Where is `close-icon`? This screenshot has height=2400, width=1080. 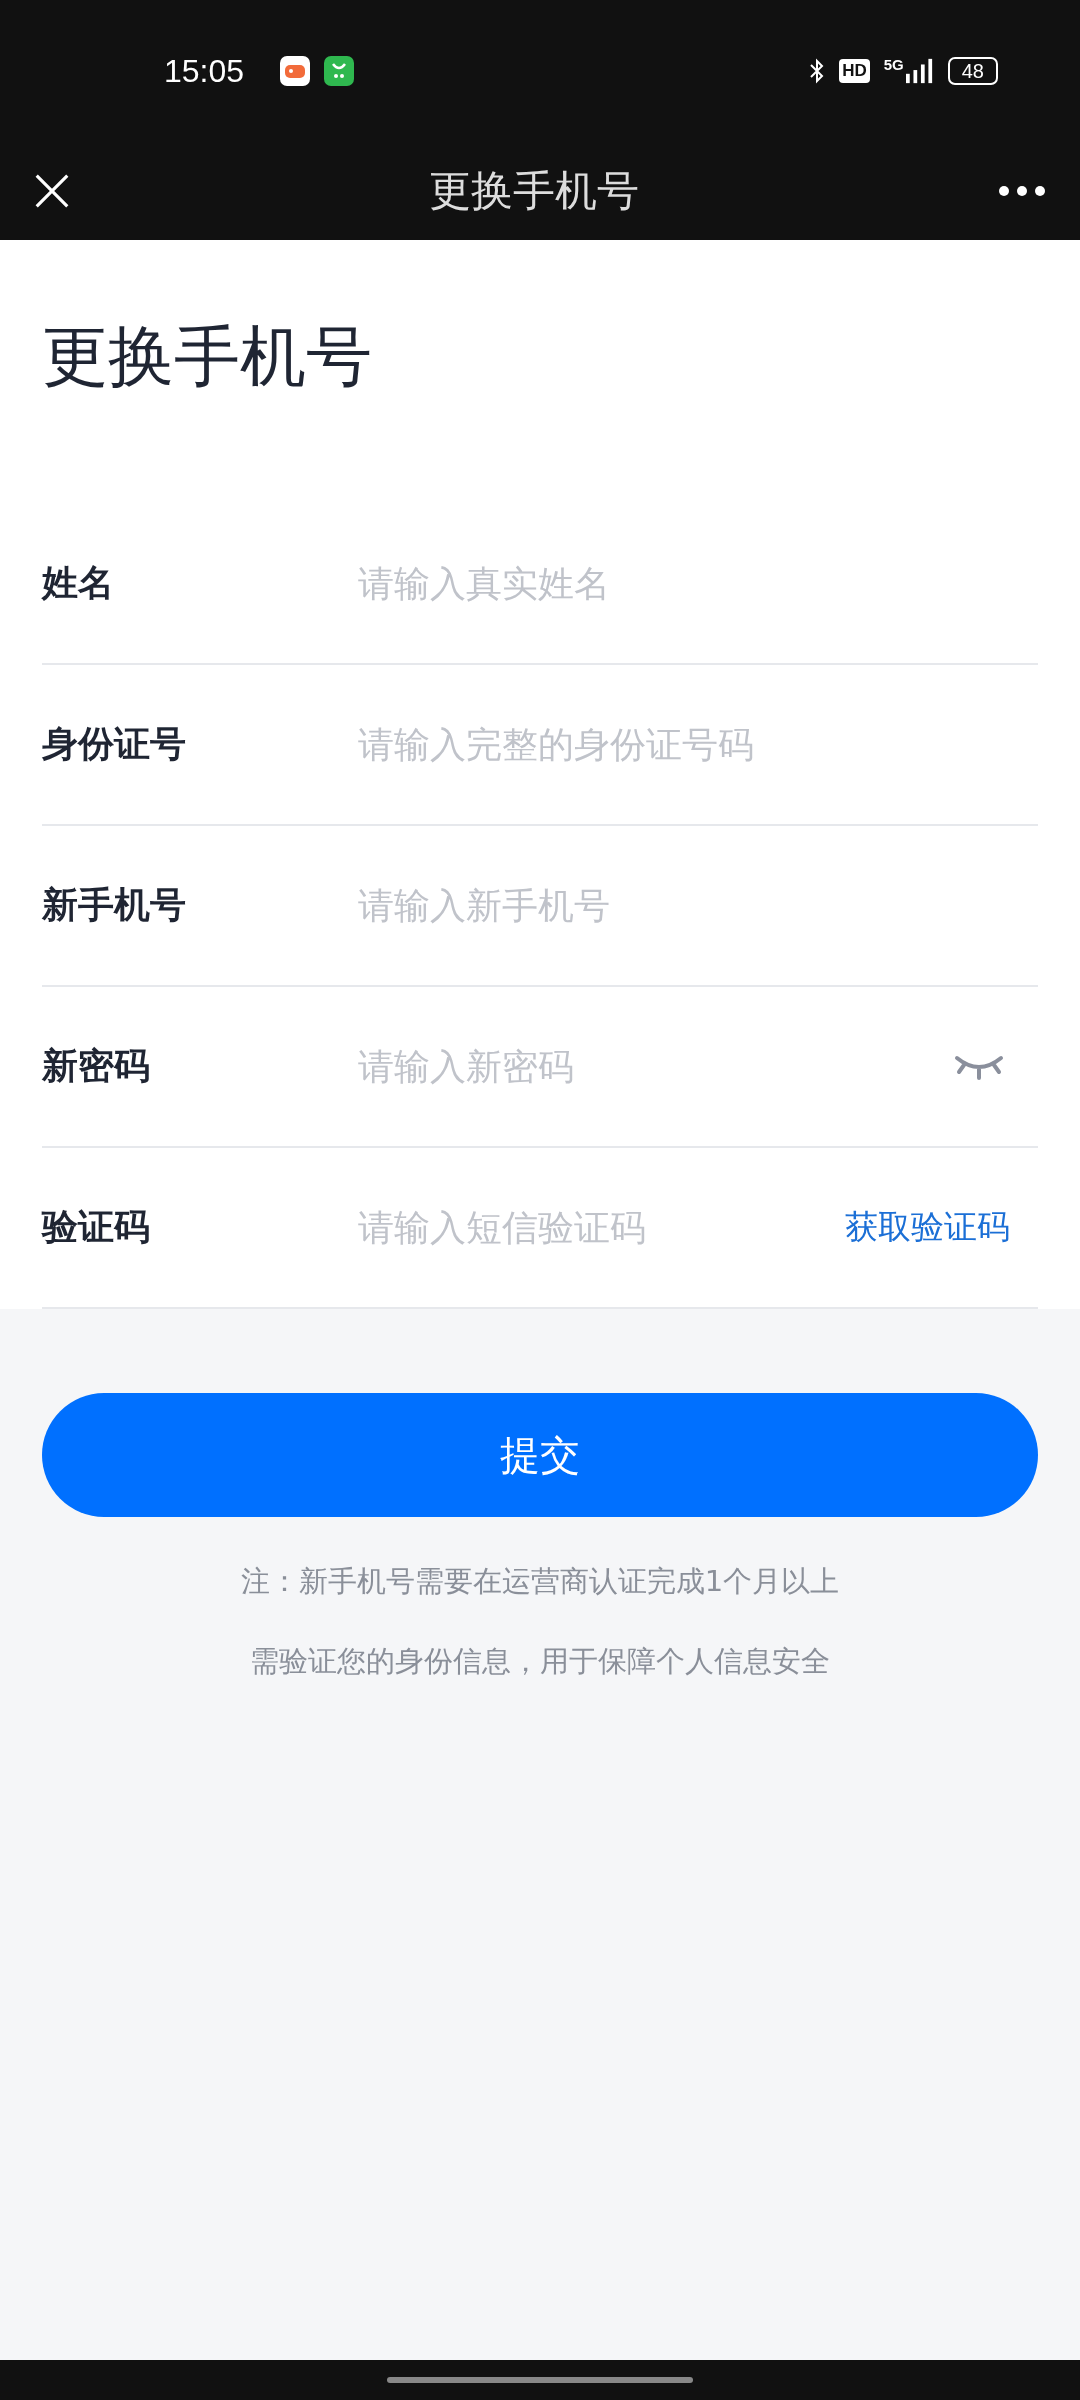
close-icon is located at coordinates (52, 191).